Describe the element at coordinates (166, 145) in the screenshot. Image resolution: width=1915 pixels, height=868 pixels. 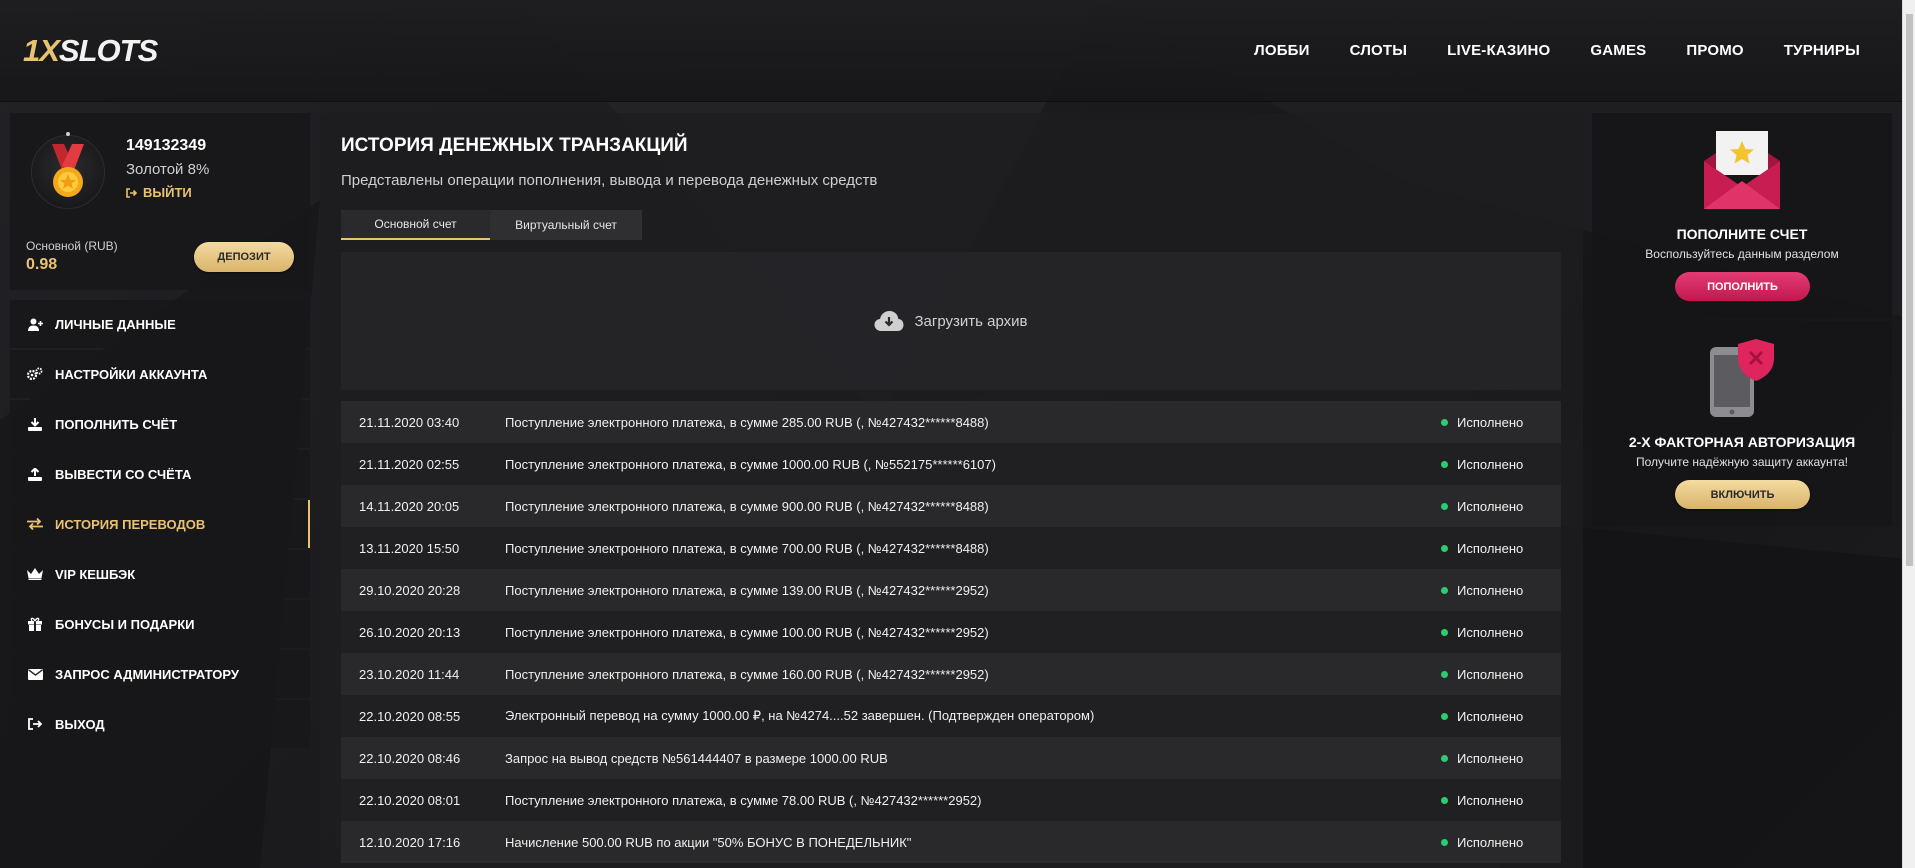
I see `user-id: 149132349` at that location.